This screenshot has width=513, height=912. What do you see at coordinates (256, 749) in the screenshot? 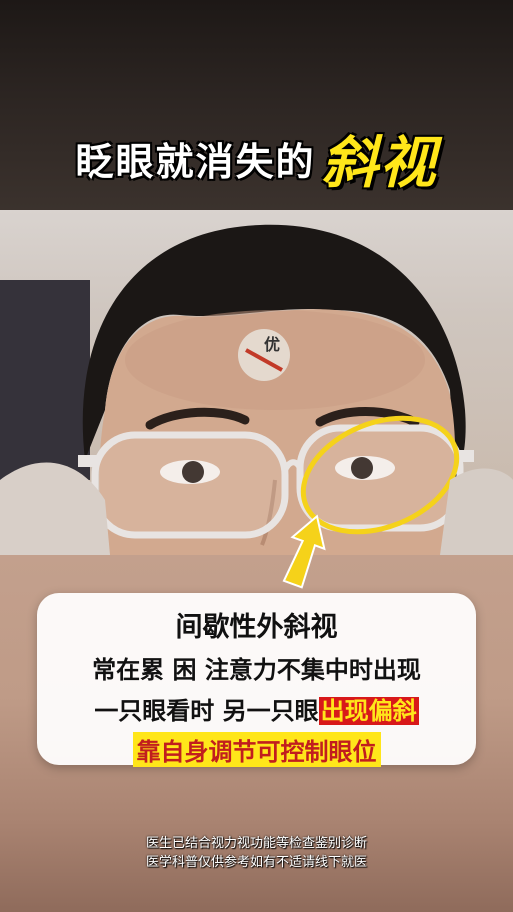
I see `control-line: 靠自身调节可控制眼位` at bounding box center [256, 749].